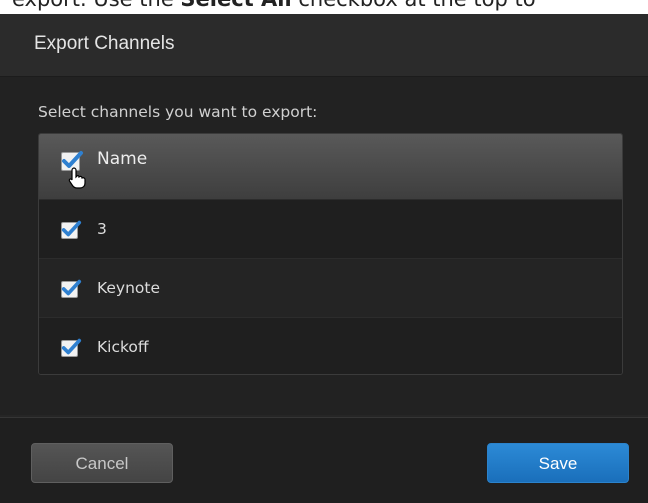 The width and height of the screenshot is (648, 503). Describe the element at coordinates (129, 288) in the screenshot. I see `channel-label: Keynote` at that location.